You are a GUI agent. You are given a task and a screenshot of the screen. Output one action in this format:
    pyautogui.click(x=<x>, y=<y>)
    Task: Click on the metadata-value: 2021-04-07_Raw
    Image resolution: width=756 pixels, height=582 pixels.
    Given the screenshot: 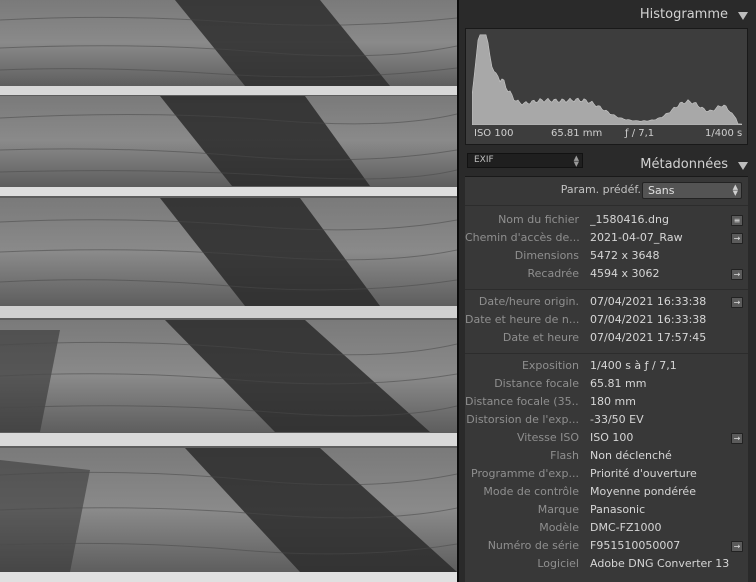 What is the action you would take?
    pyautogui.click(x=660, y=237)
    